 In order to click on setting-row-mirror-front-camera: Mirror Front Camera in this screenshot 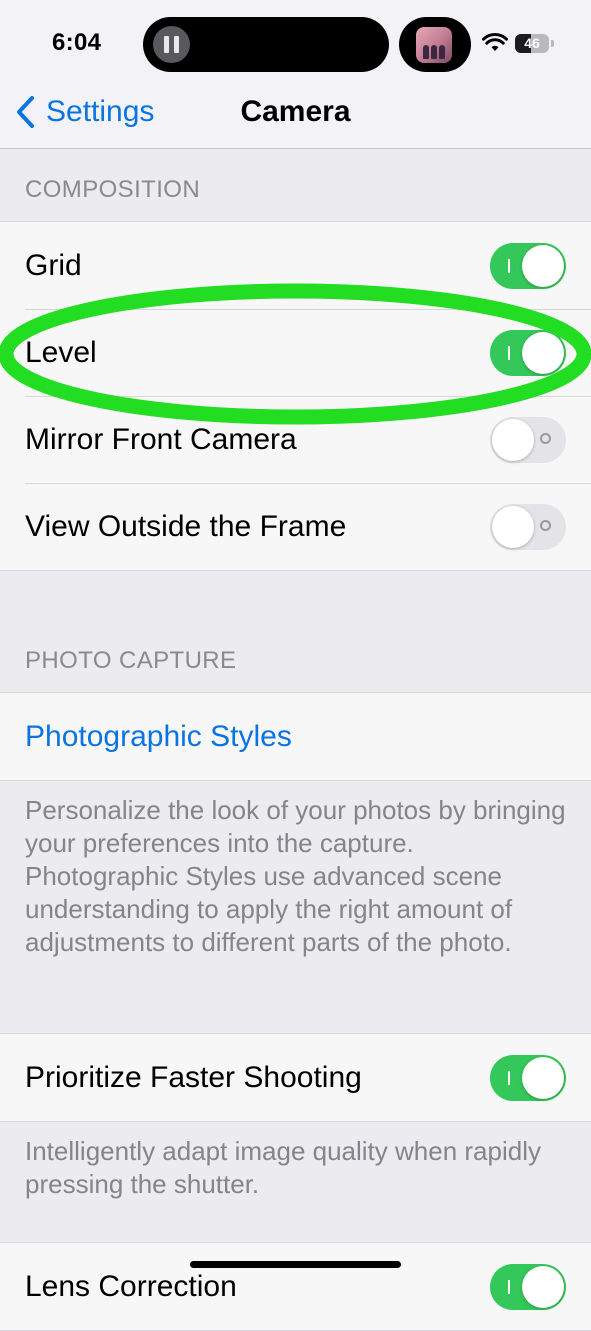, I will do `click(295, 439)`.